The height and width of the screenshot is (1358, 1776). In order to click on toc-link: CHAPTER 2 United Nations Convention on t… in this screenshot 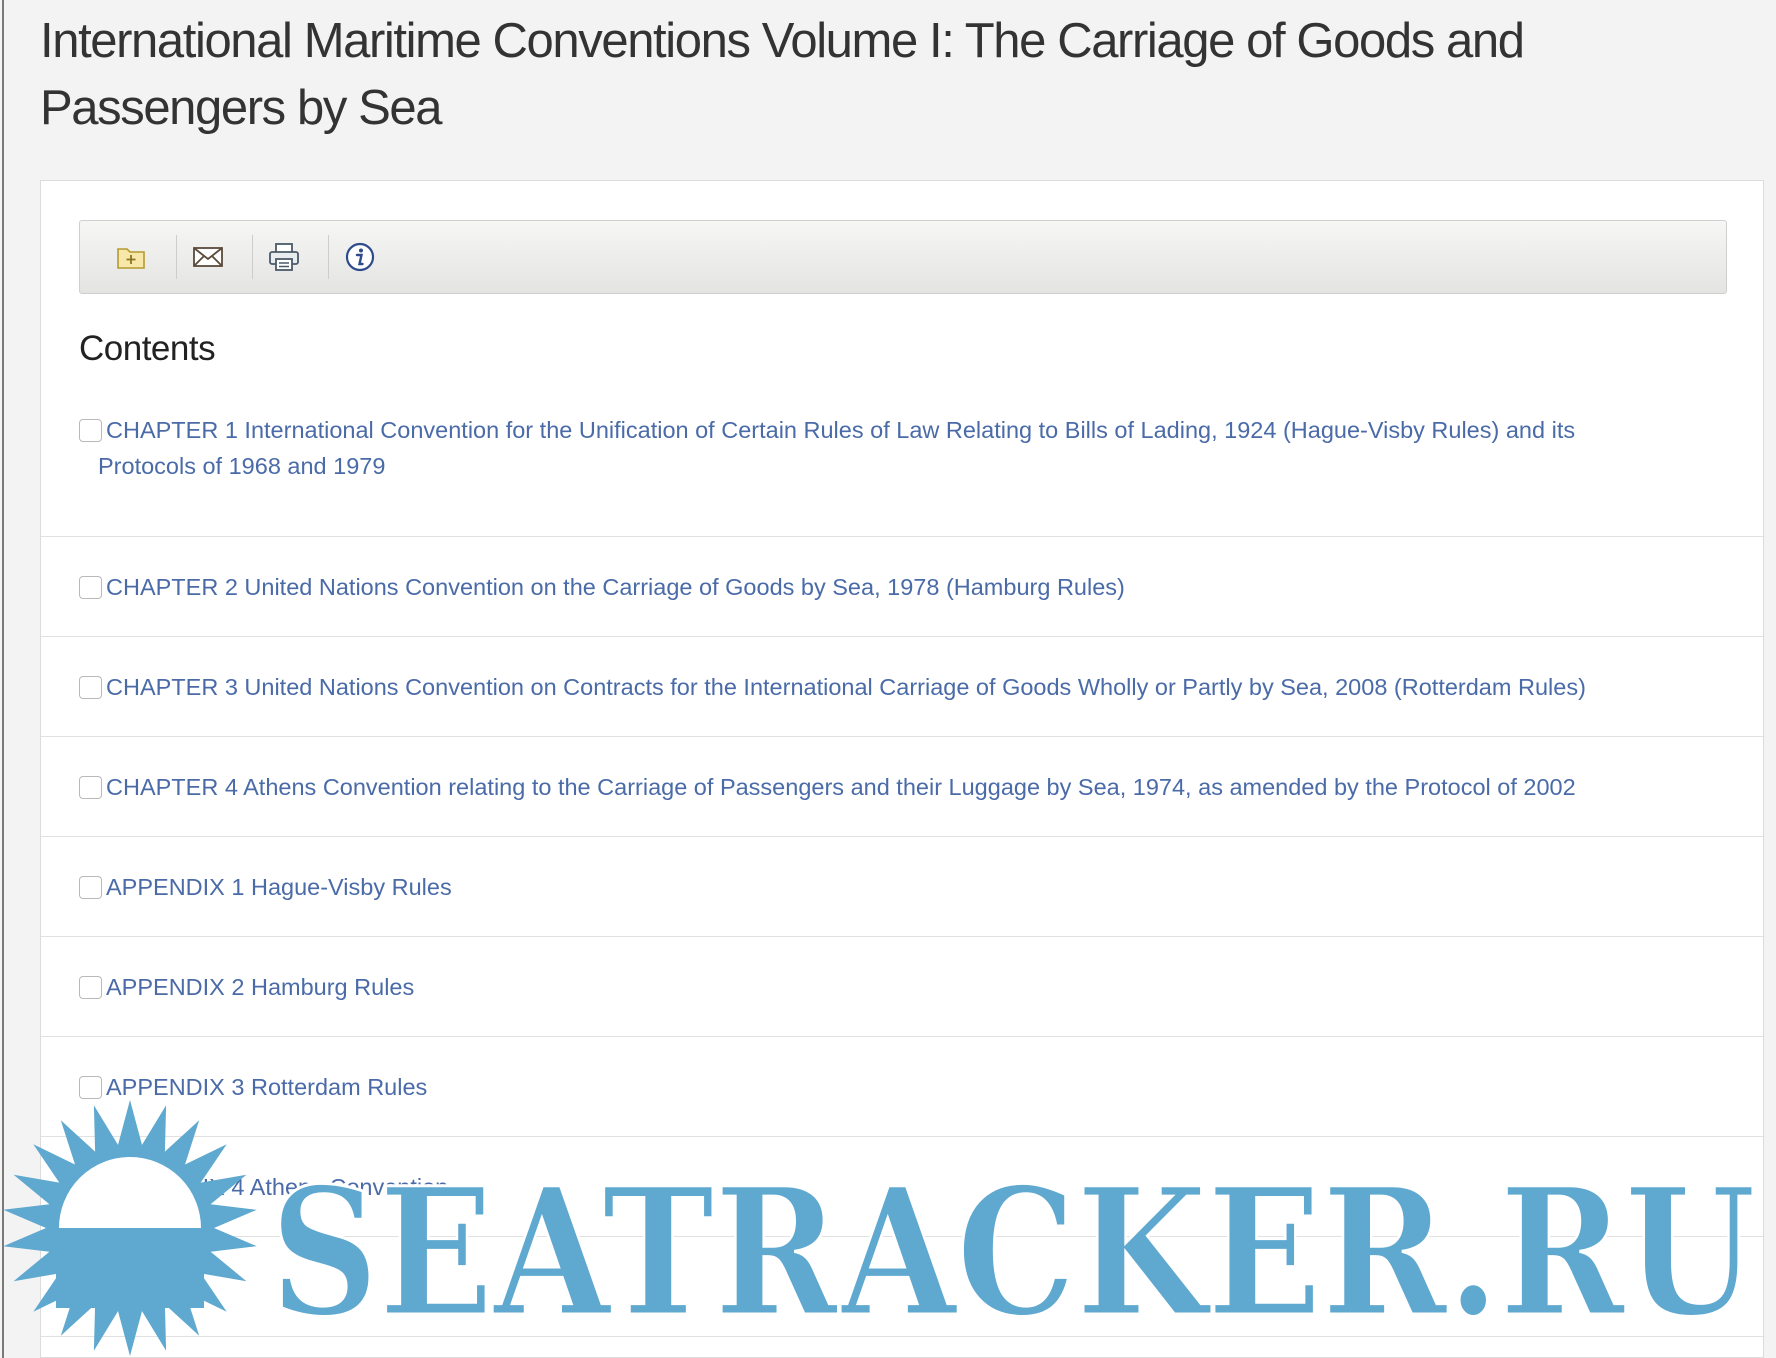, I will do `click(904, 587)`.